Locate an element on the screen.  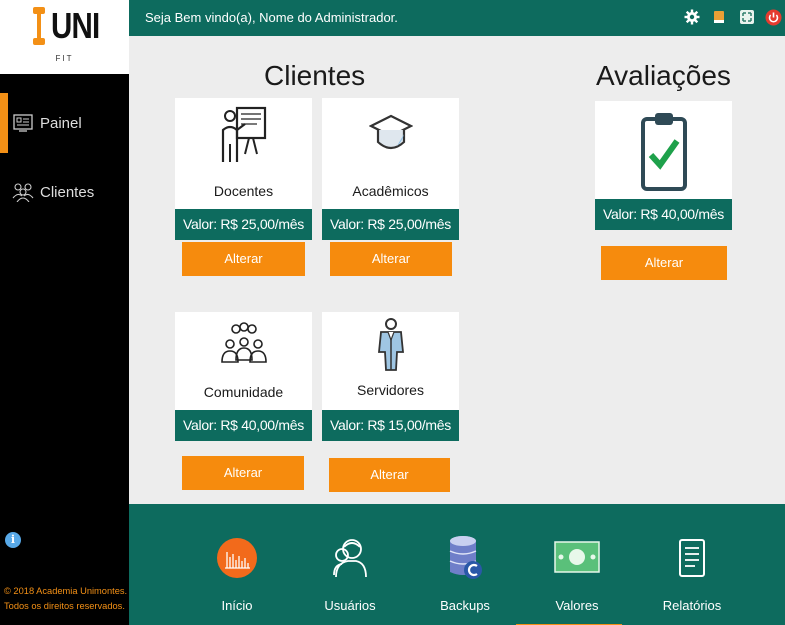
dock-item-inicio: Início is located at coordinates (237, 570).